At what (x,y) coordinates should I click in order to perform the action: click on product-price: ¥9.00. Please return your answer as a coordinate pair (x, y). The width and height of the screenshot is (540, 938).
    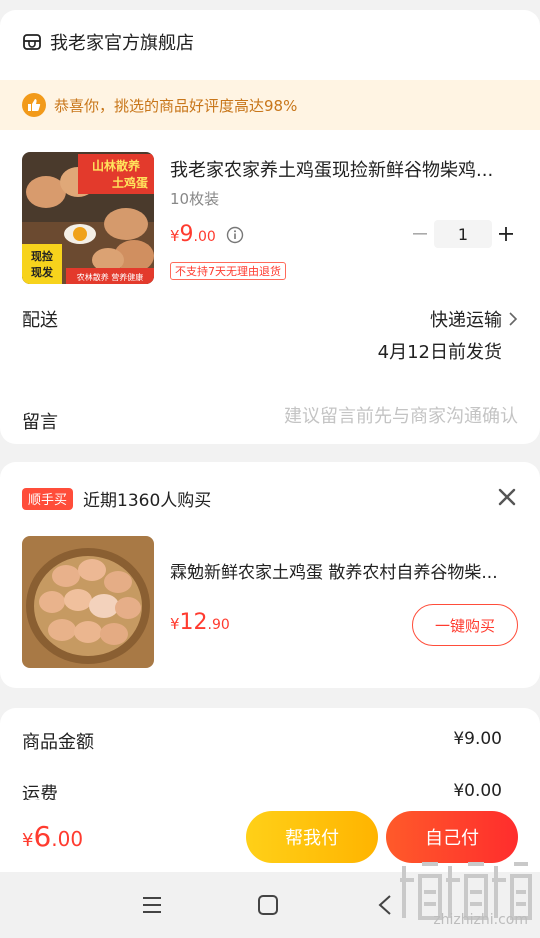
    Looking at the image, I should click on (193, 234).